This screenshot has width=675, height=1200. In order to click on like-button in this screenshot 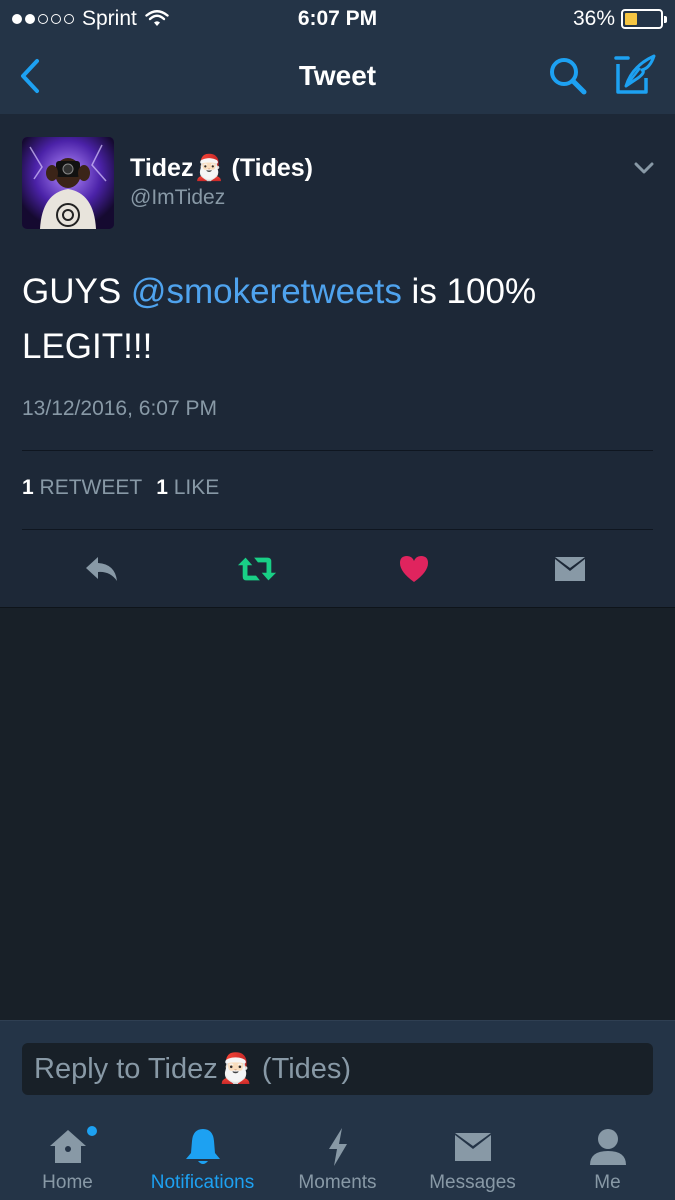, I will do `click(414, 569)`.